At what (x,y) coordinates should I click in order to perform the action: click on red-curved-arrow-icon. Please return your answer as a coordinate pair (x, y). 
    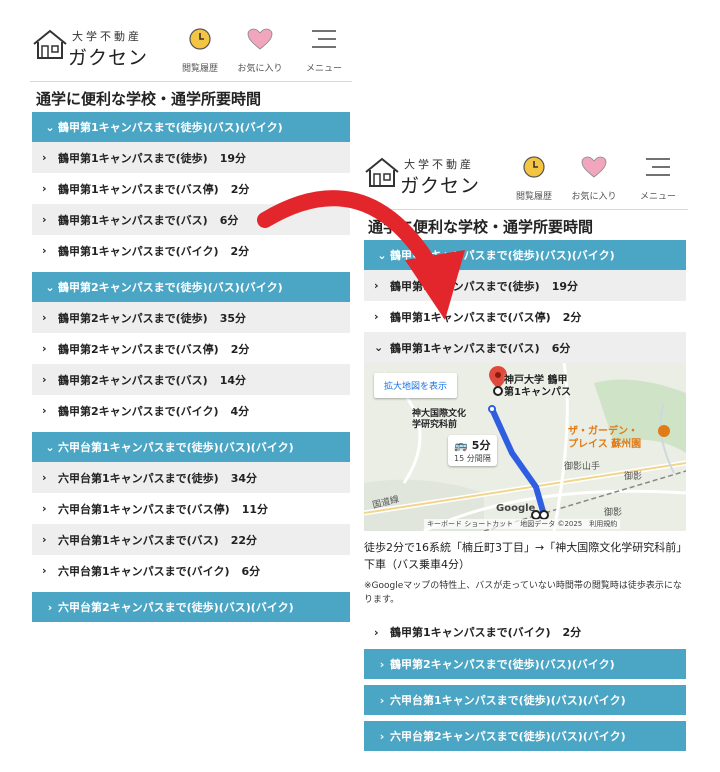
    Looking at the image, I should click on (361, 255).